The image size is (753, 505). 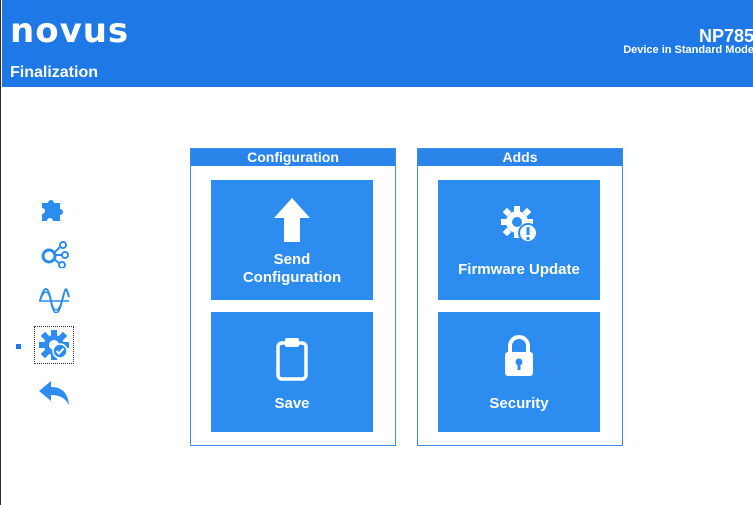 What do you see at coordinates (520, 157) in the screenshot?
I see `adds-title: Adds` at bounding box center [520, 157].